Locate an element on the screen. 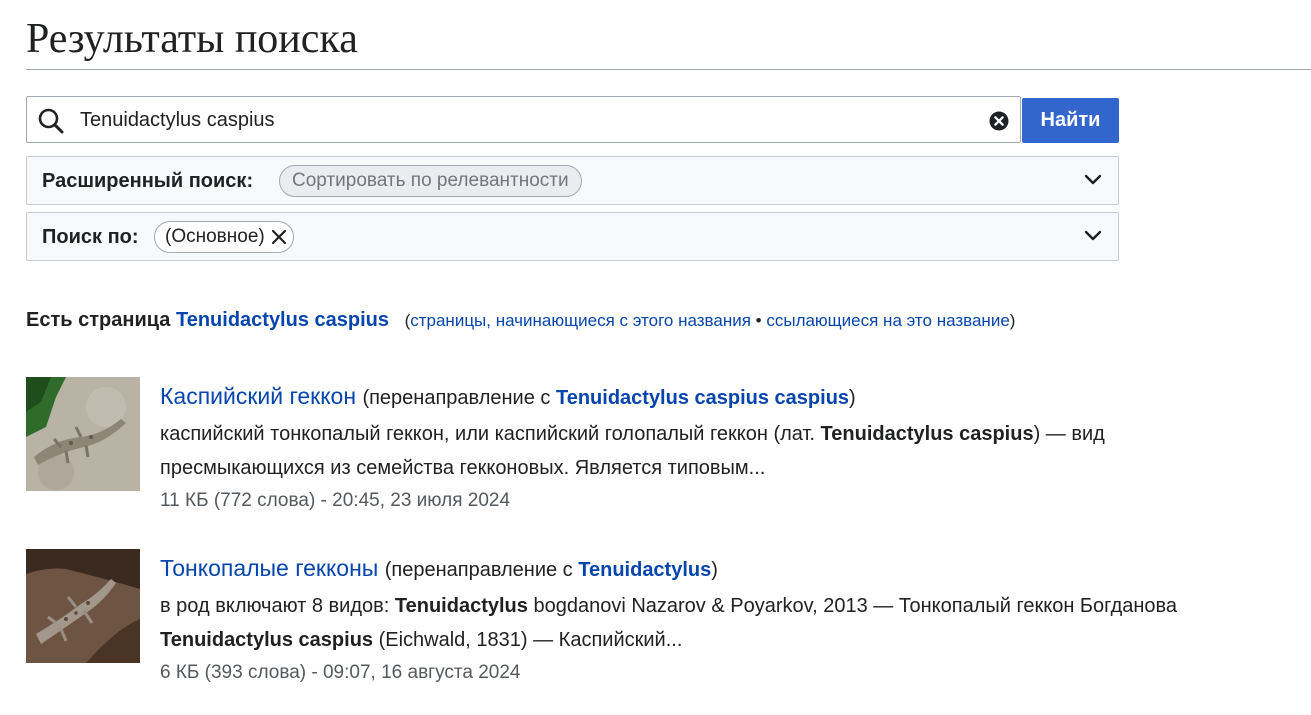  close-icon is located at coordinates (279, 237).